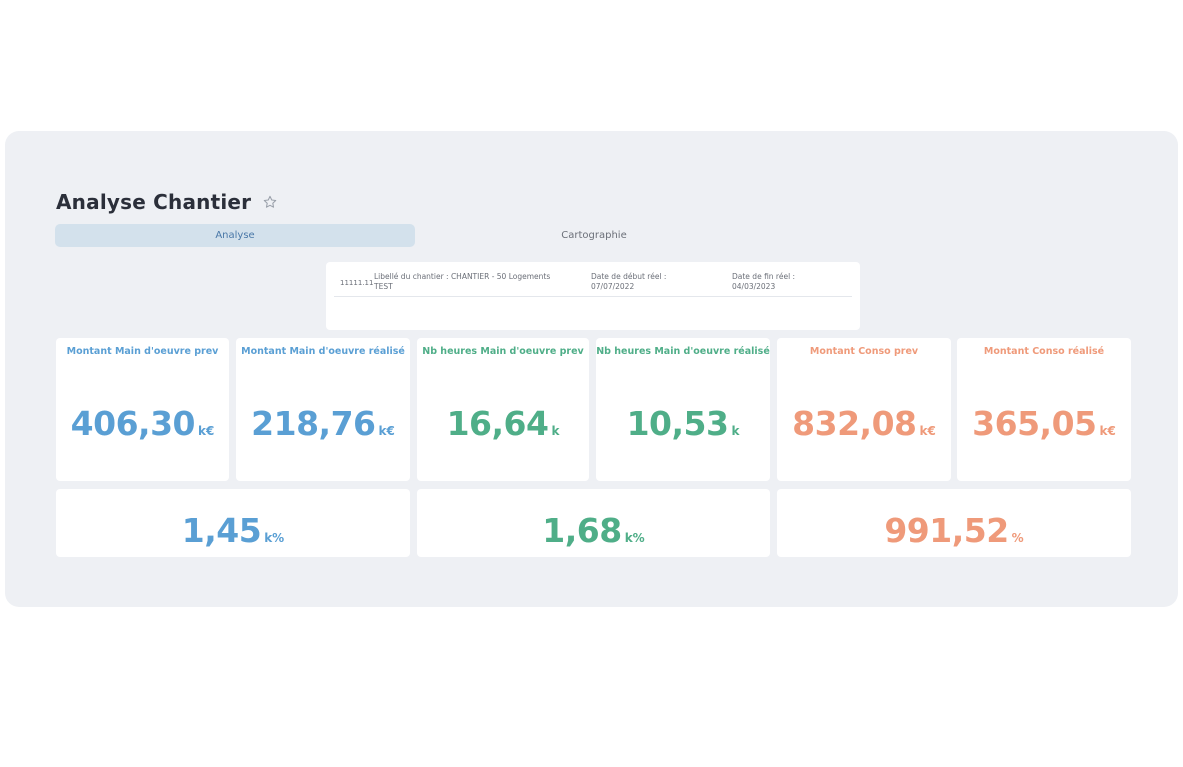 This screenshot has height=767, width=1183. What do you see at coordinates (235, 235) in the screenshot?
I see `tab-analyse: Analyse` at bounding box center [235, 235].